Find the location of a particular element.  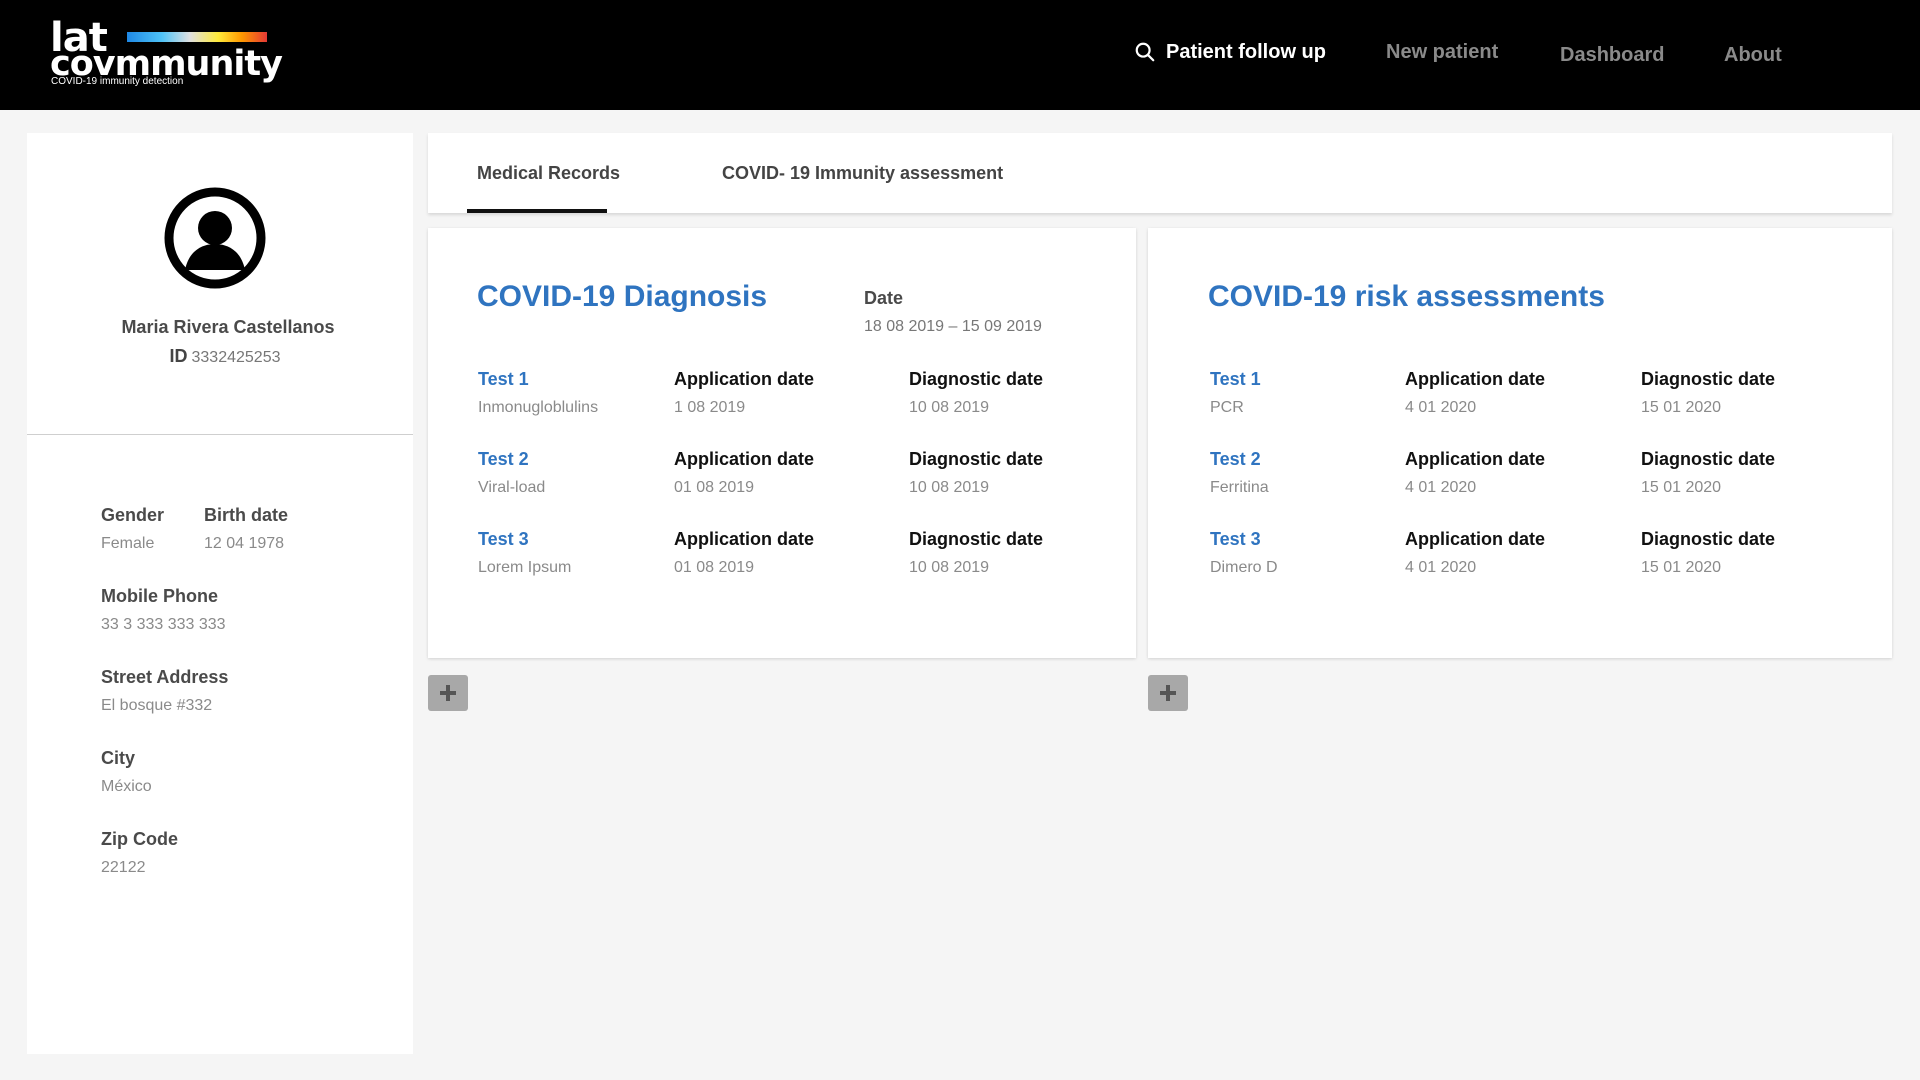

user-avatar-icon is located at coordinates (215, 238).